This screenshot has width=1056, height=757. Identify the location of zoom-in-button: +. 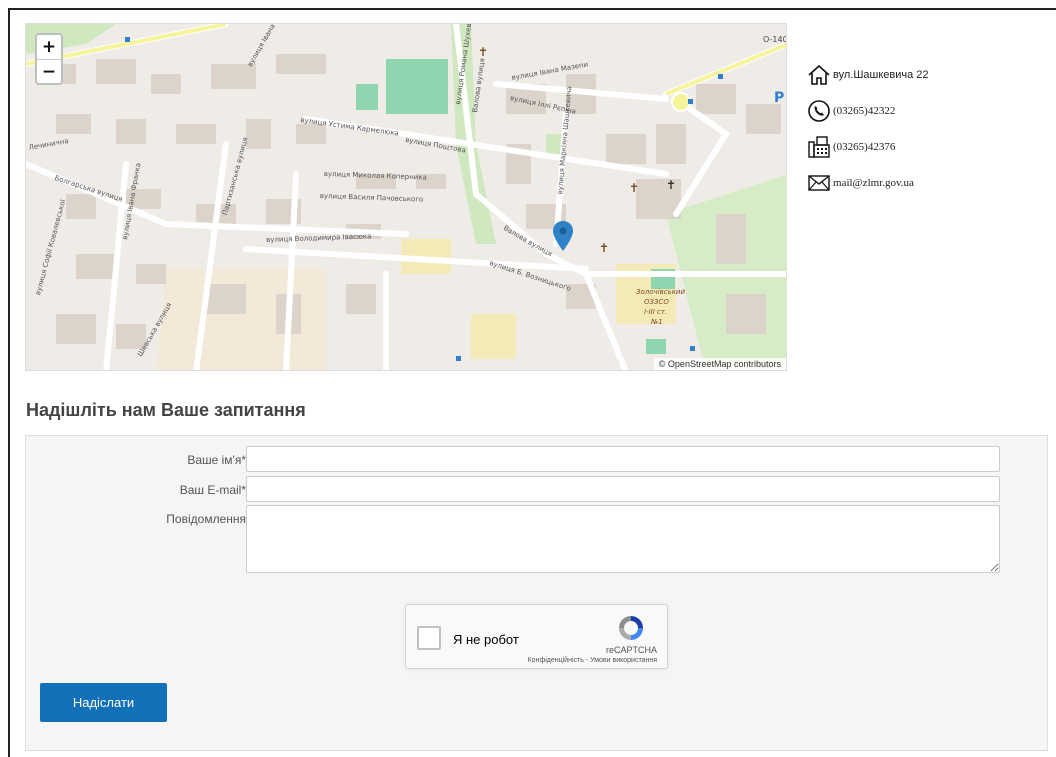
(49, 47).